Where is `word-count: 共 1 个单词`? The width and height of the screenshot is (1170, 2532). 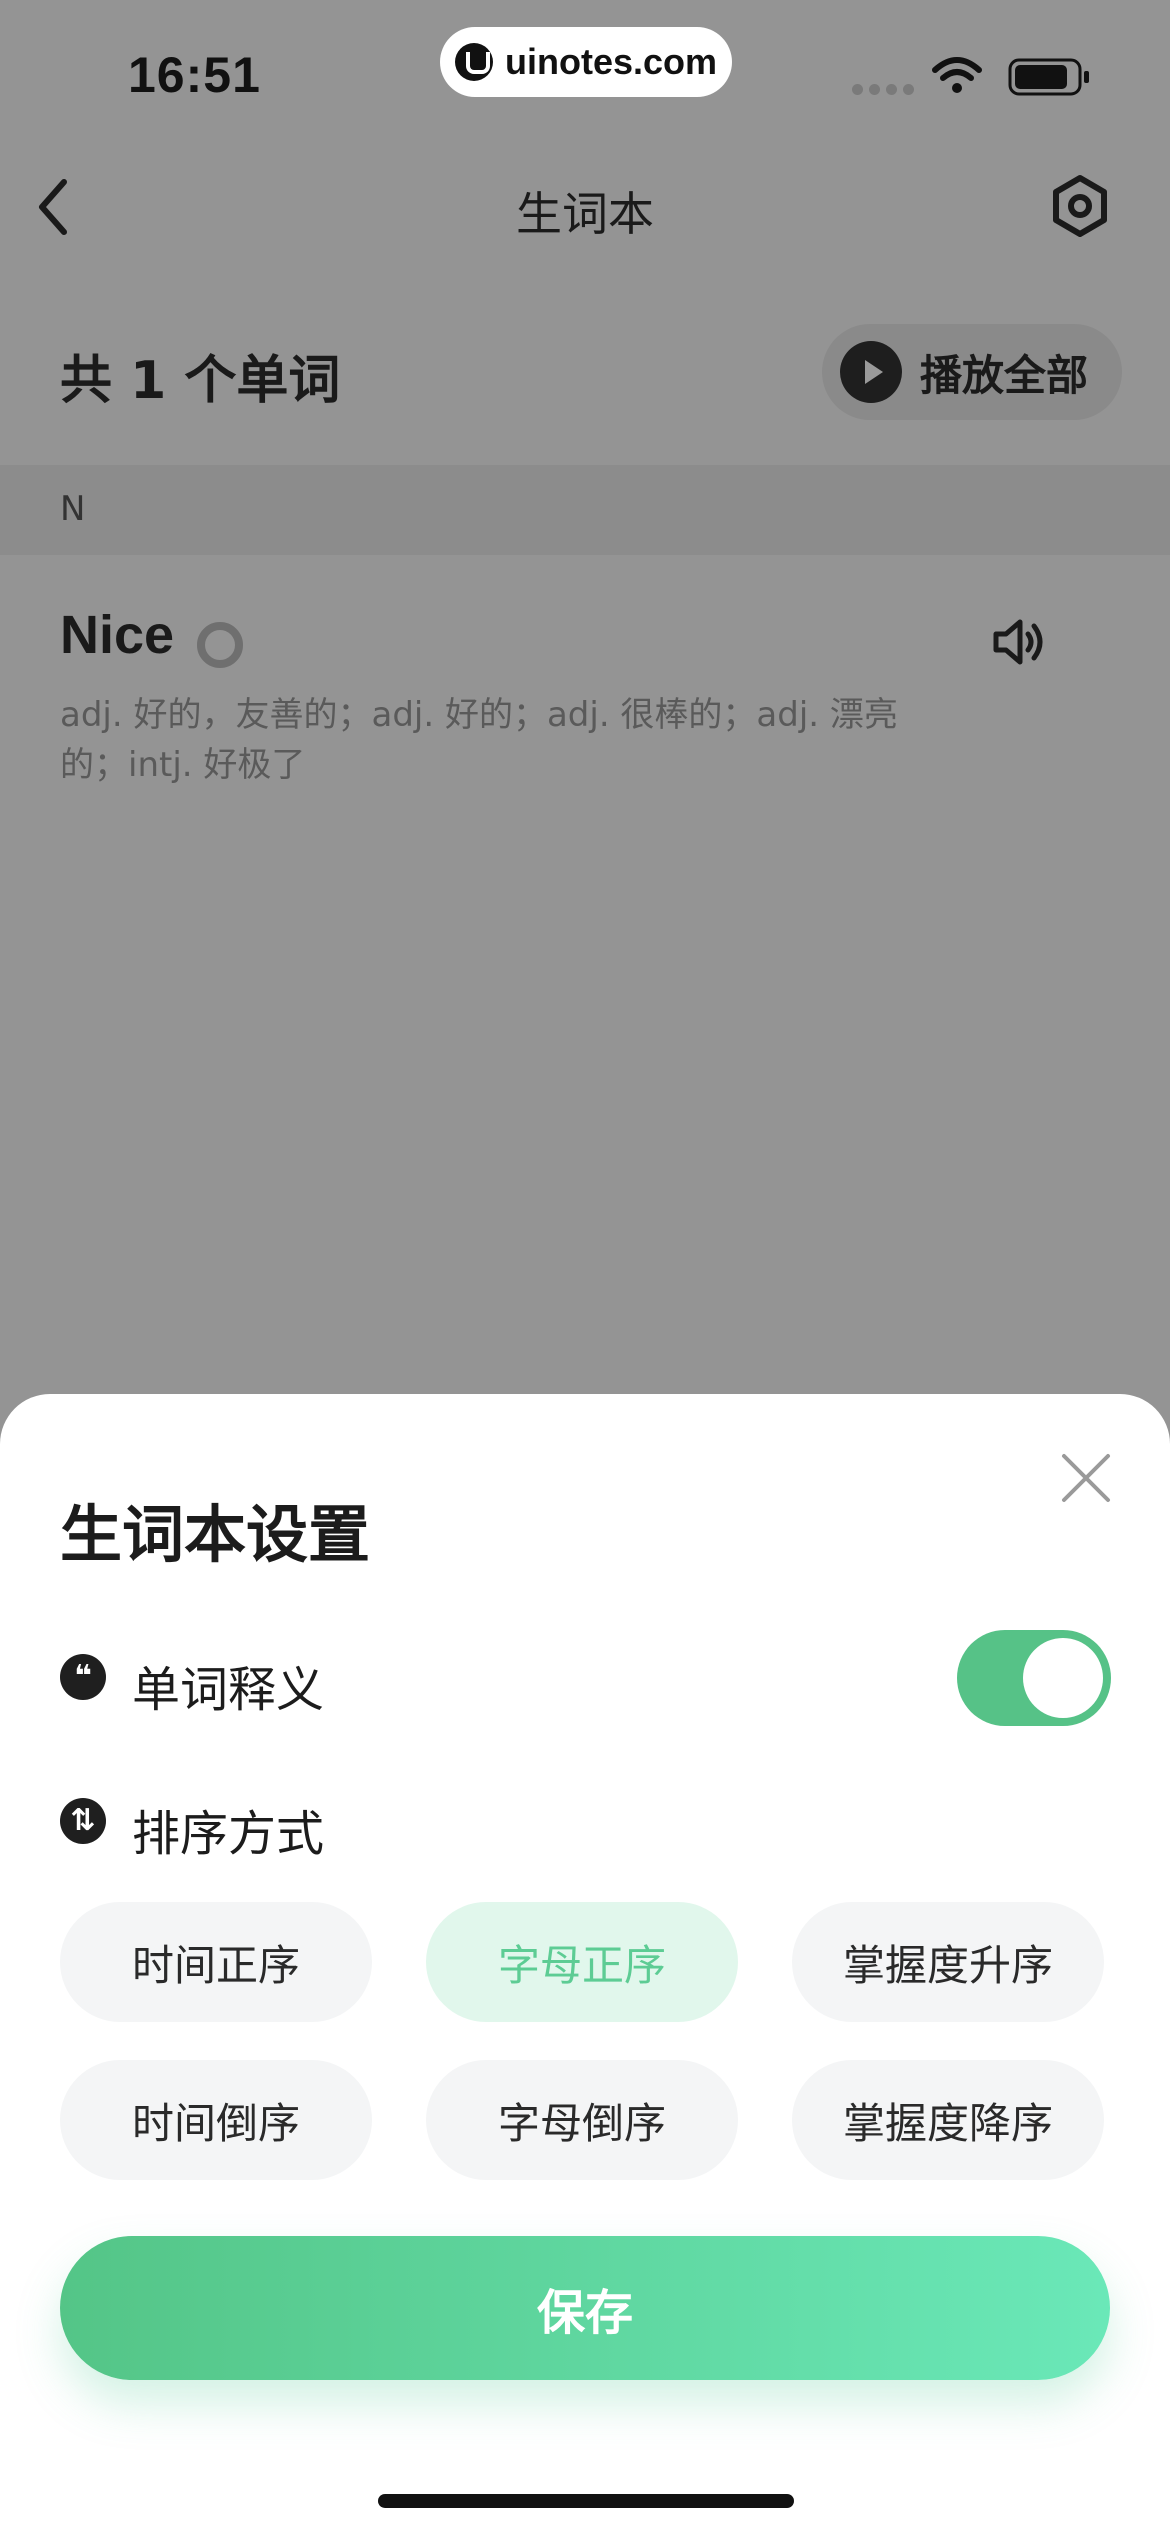
word-count: 共 1 个单词 is located at coordinates (200, 381).